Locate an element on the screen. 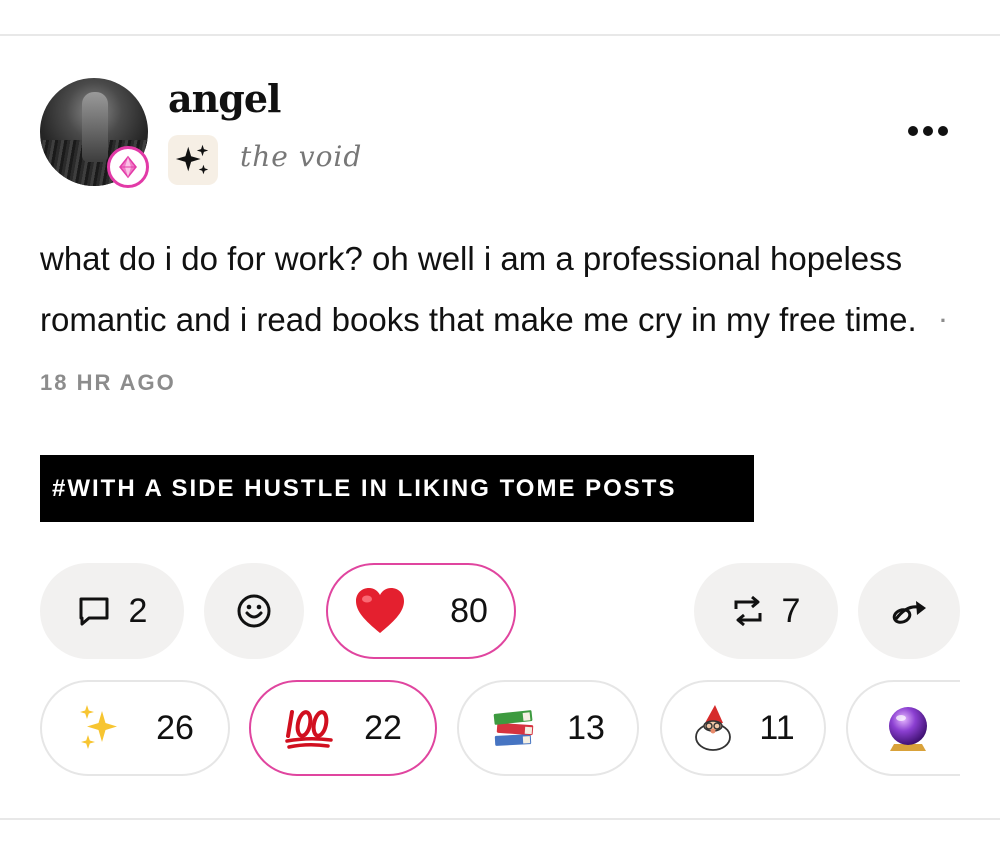 The width and height of the screenshot is (1000, 854). add-reaction-button is located at coordinates (254, 611).